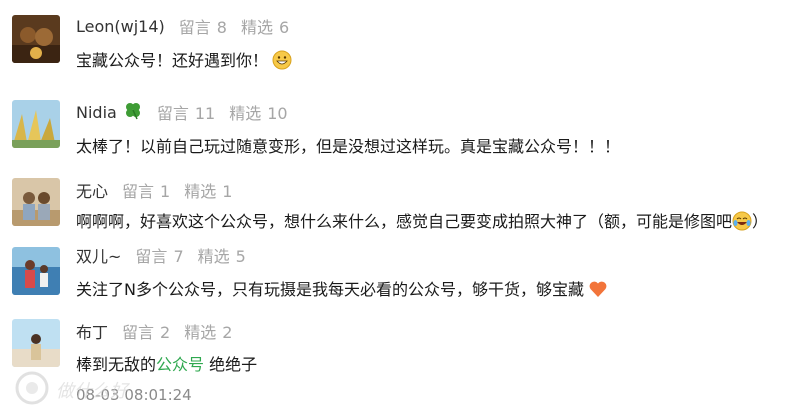 The height and width of the screenshot is (419, 800). I want to click on comment-count: 留言 2, so click(146, 332).